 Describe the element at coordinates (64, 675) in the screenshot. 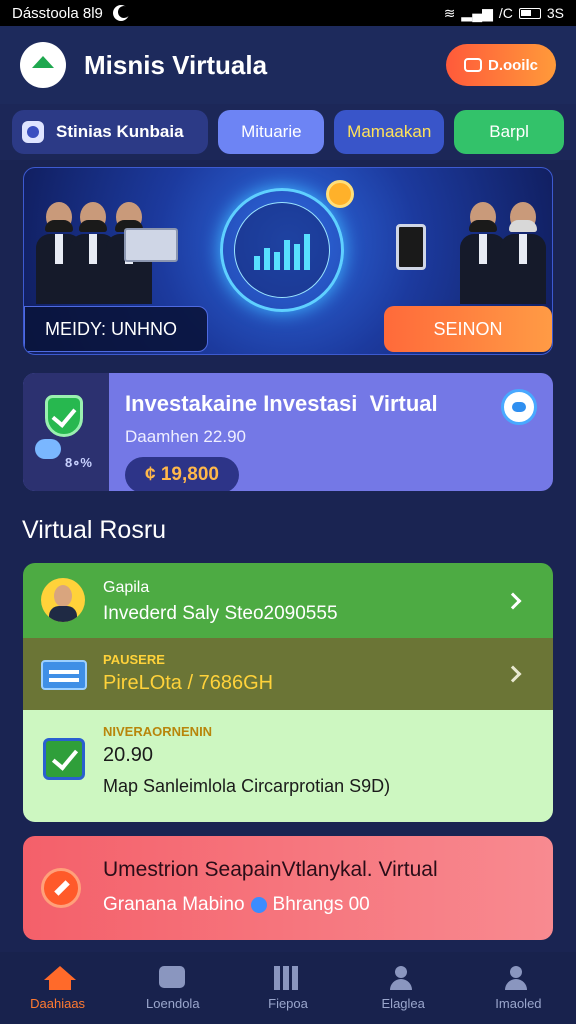

I see `card-icon` at that location.